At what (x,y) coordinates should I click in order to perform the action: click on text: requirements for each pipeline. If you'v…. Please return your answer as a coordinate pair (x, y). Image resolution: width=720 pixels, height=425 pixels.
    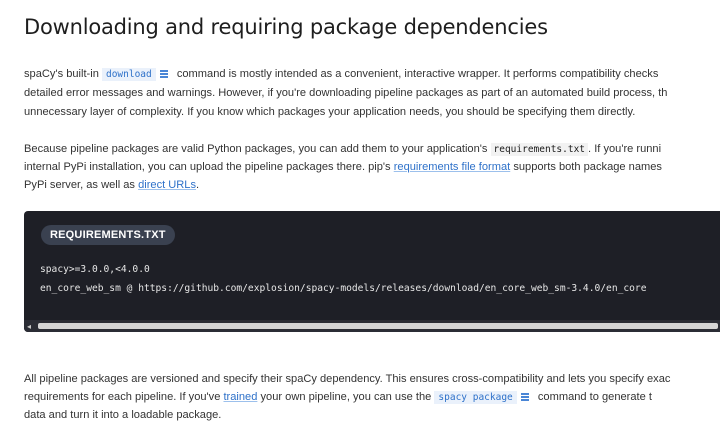
    Looking at the image, I should click on (122, 397).